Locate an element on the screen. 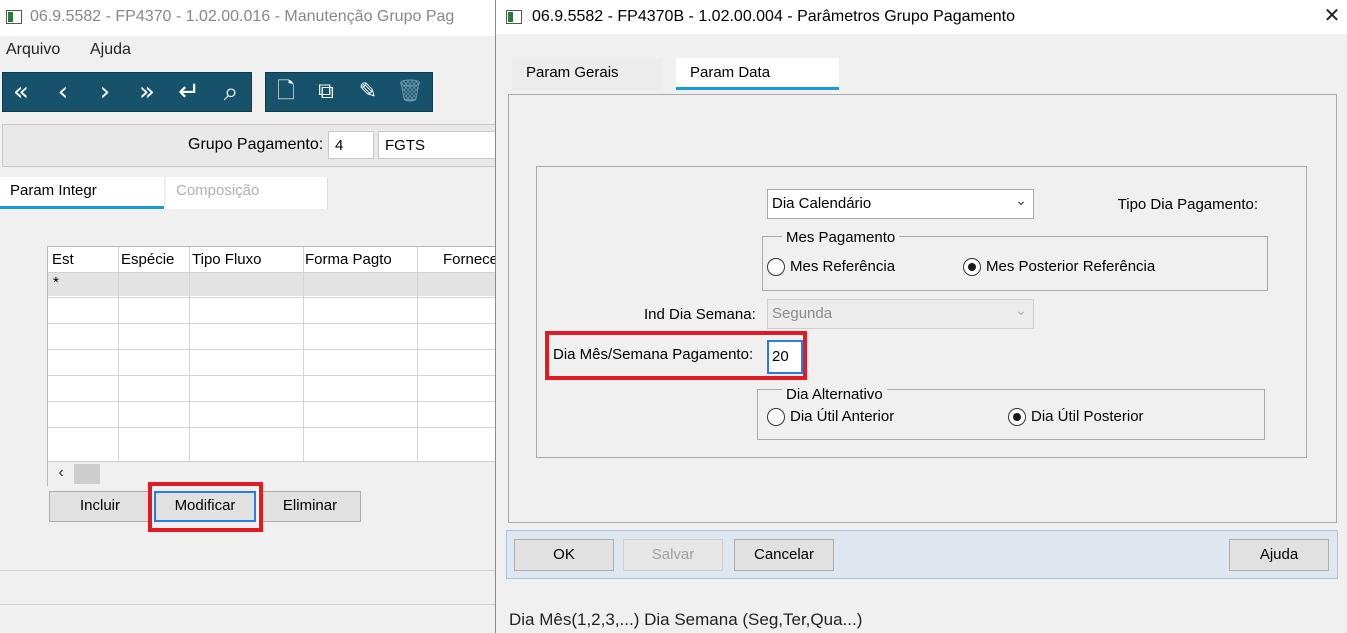  dia-alternativo-legend: Dia Alternativo is located at coordinates (834, 394).